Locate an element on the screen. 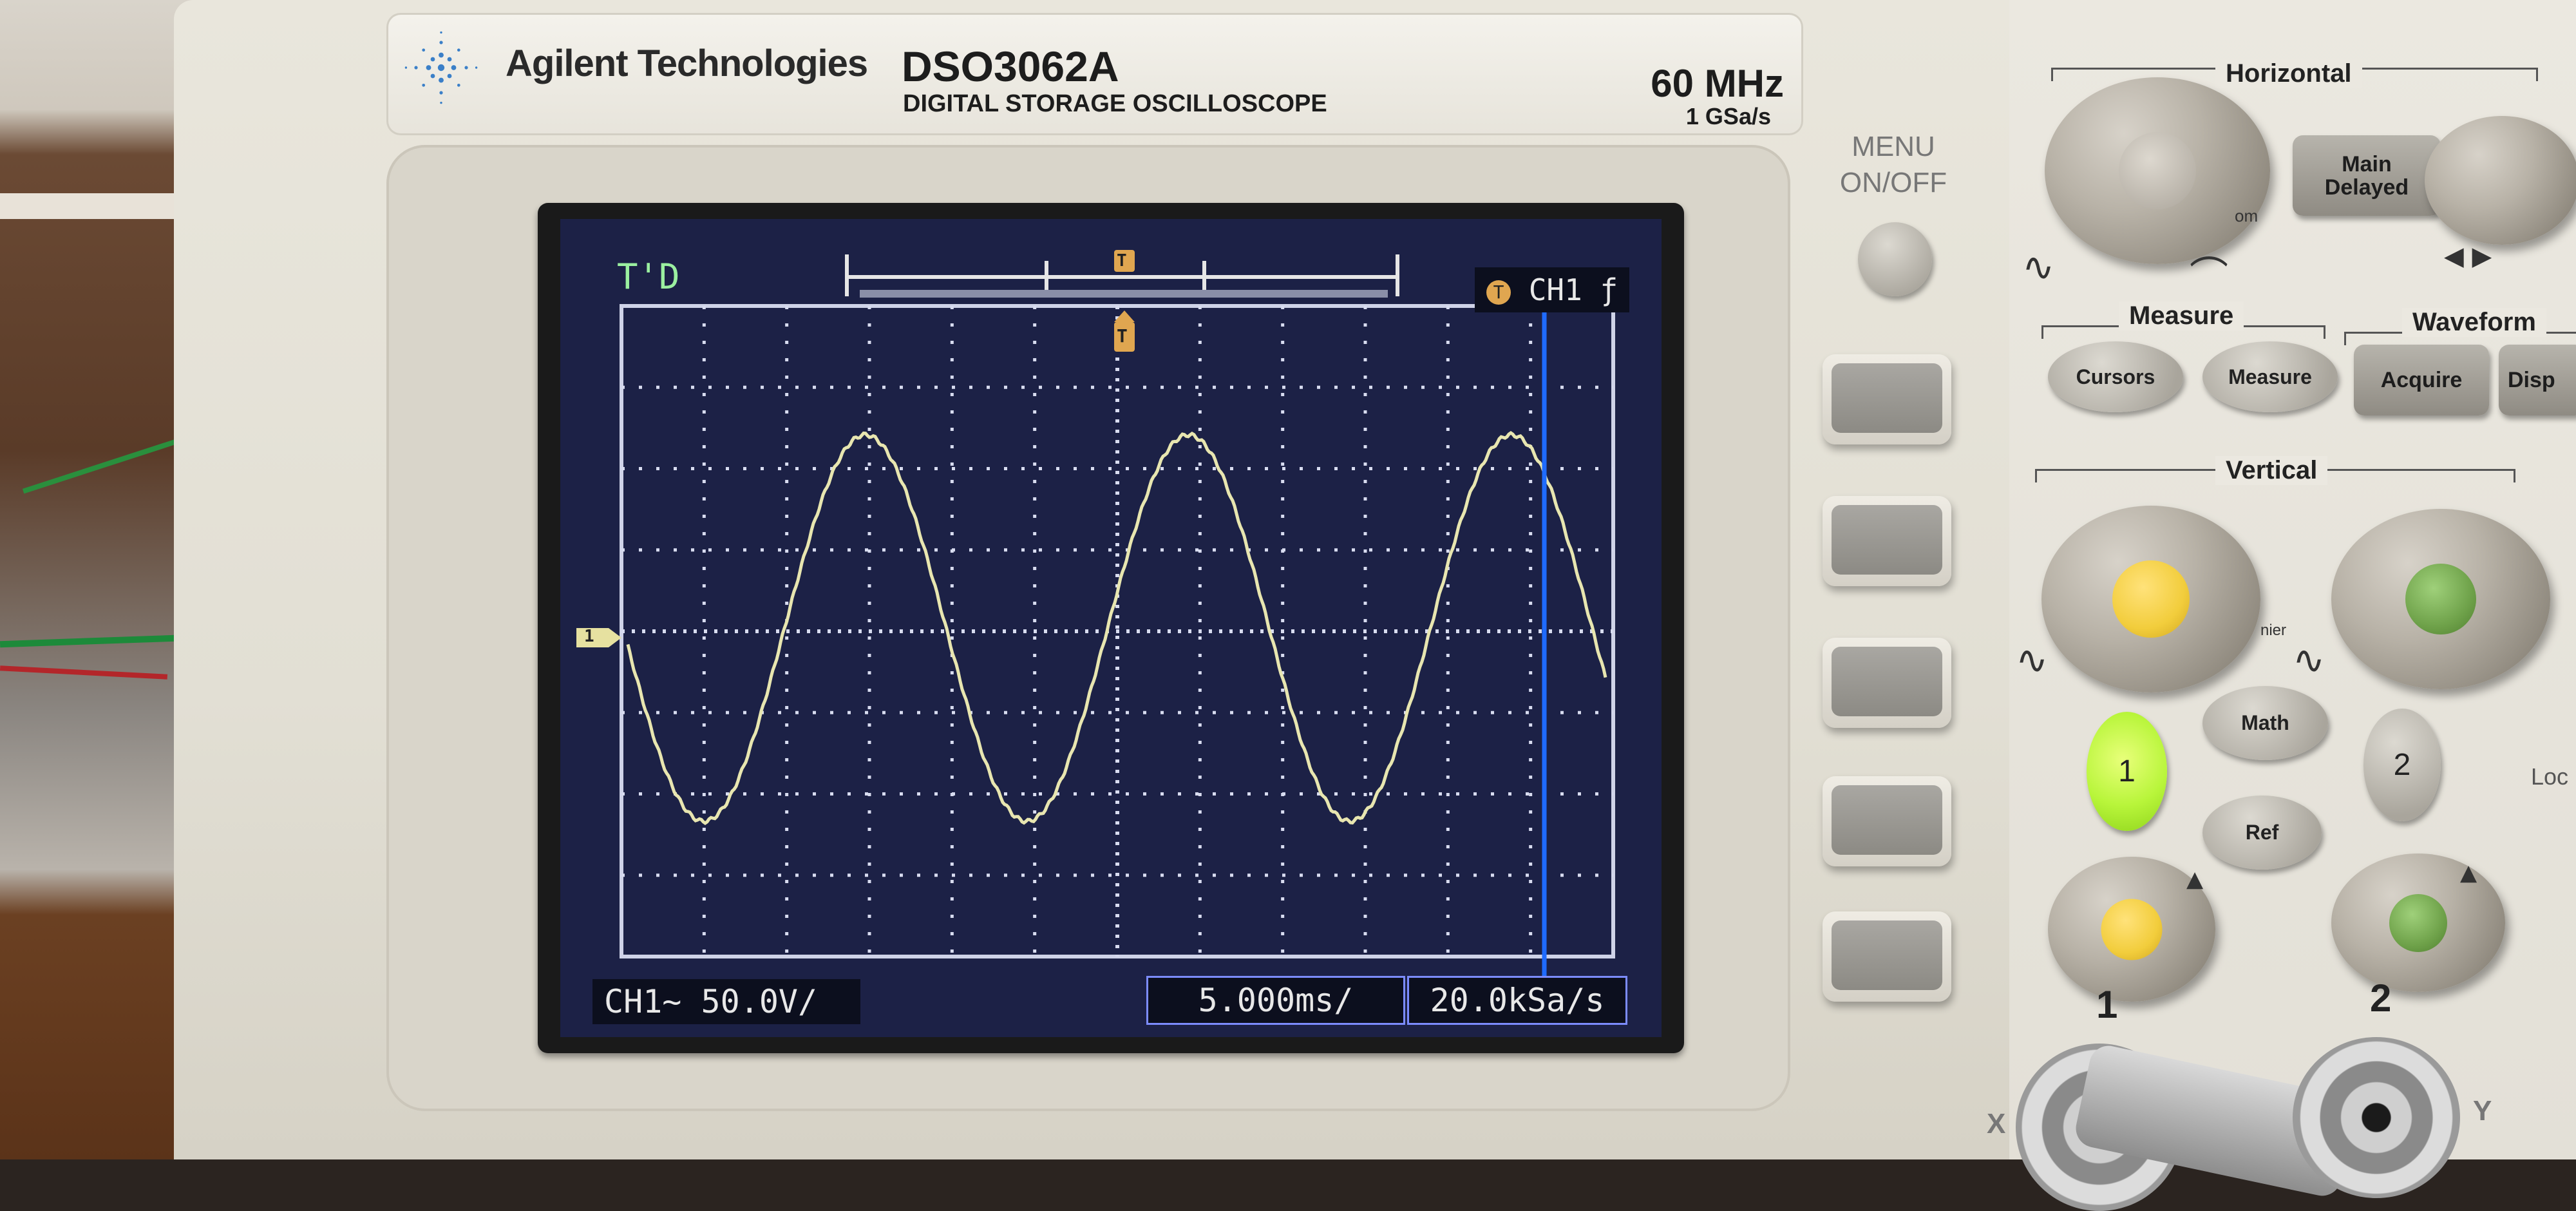  brand-name: Agilent Technologies is located at coordinates (687, 63).